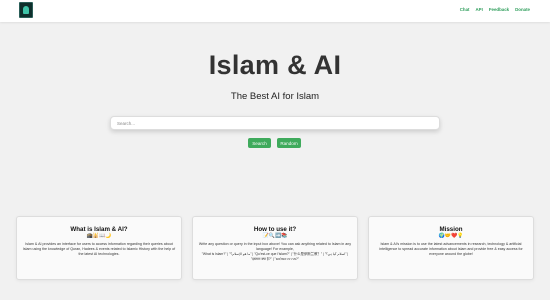  I want to click on logo-icon, so click(26, 10).